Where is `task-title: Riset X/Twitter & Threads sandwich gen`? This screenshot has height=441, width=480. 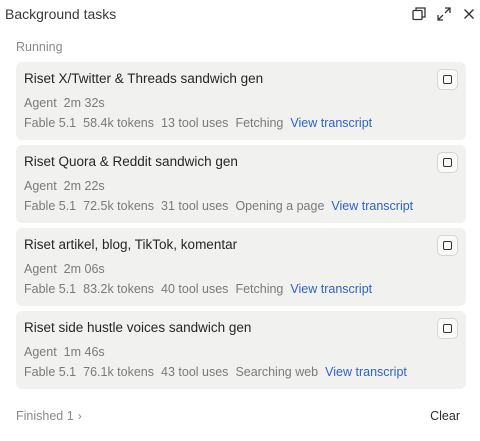 task-title: Riset X/Twitter & Threads sandwich gen is located at coordinates (144, 78).